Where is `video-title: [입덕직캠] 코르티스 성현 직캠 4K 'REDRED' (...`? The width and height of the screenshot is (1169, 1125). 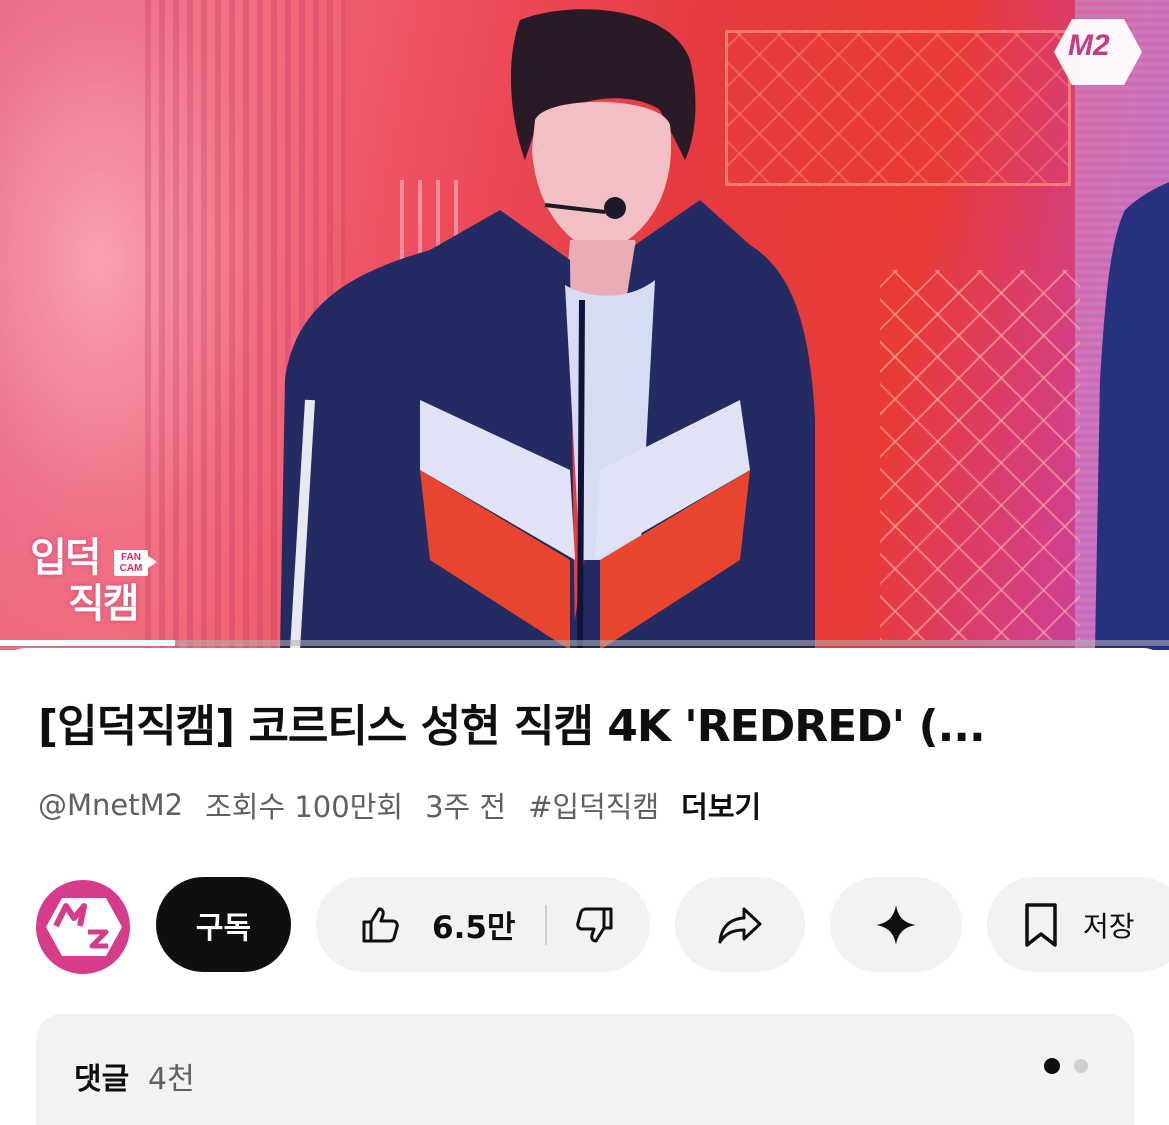
video-title: [입덕직캠] 코르티스 성현 직캠 4K 'REDRED' (... is located at coordinates (588, 727).